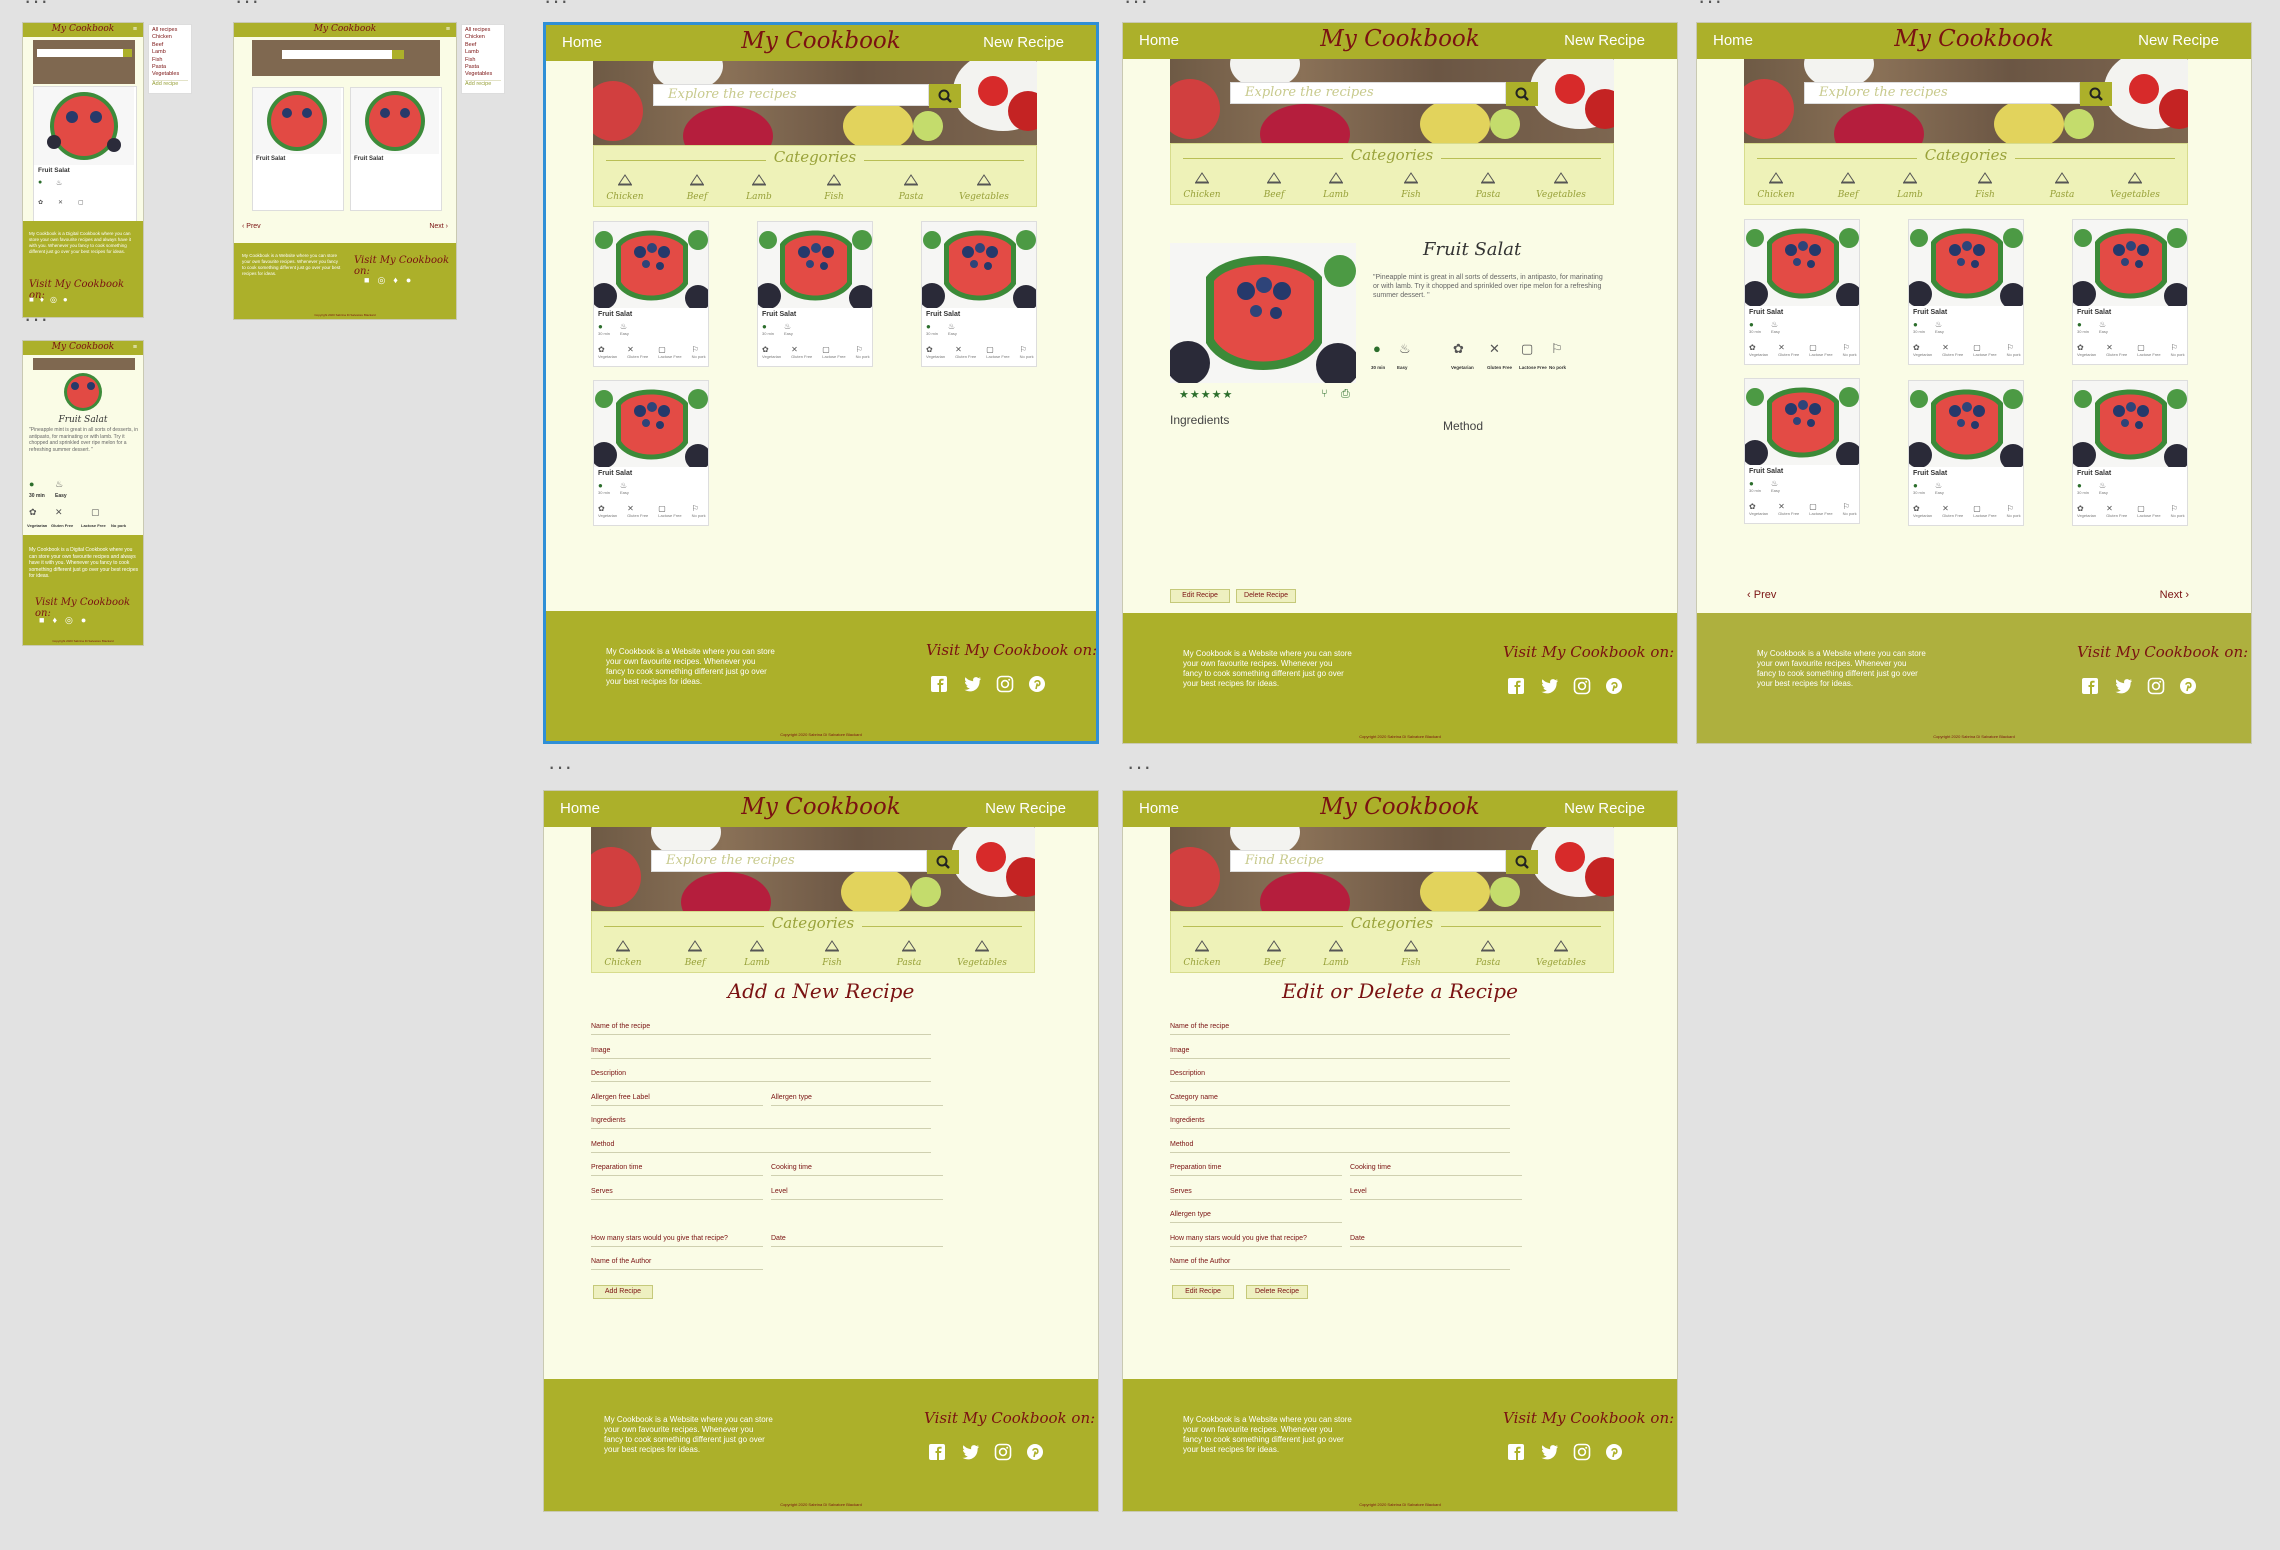 This screenshot has width=2280, height=1550. I want to click on field-allergen-free: Allergen free Label, so click(677, 1100).